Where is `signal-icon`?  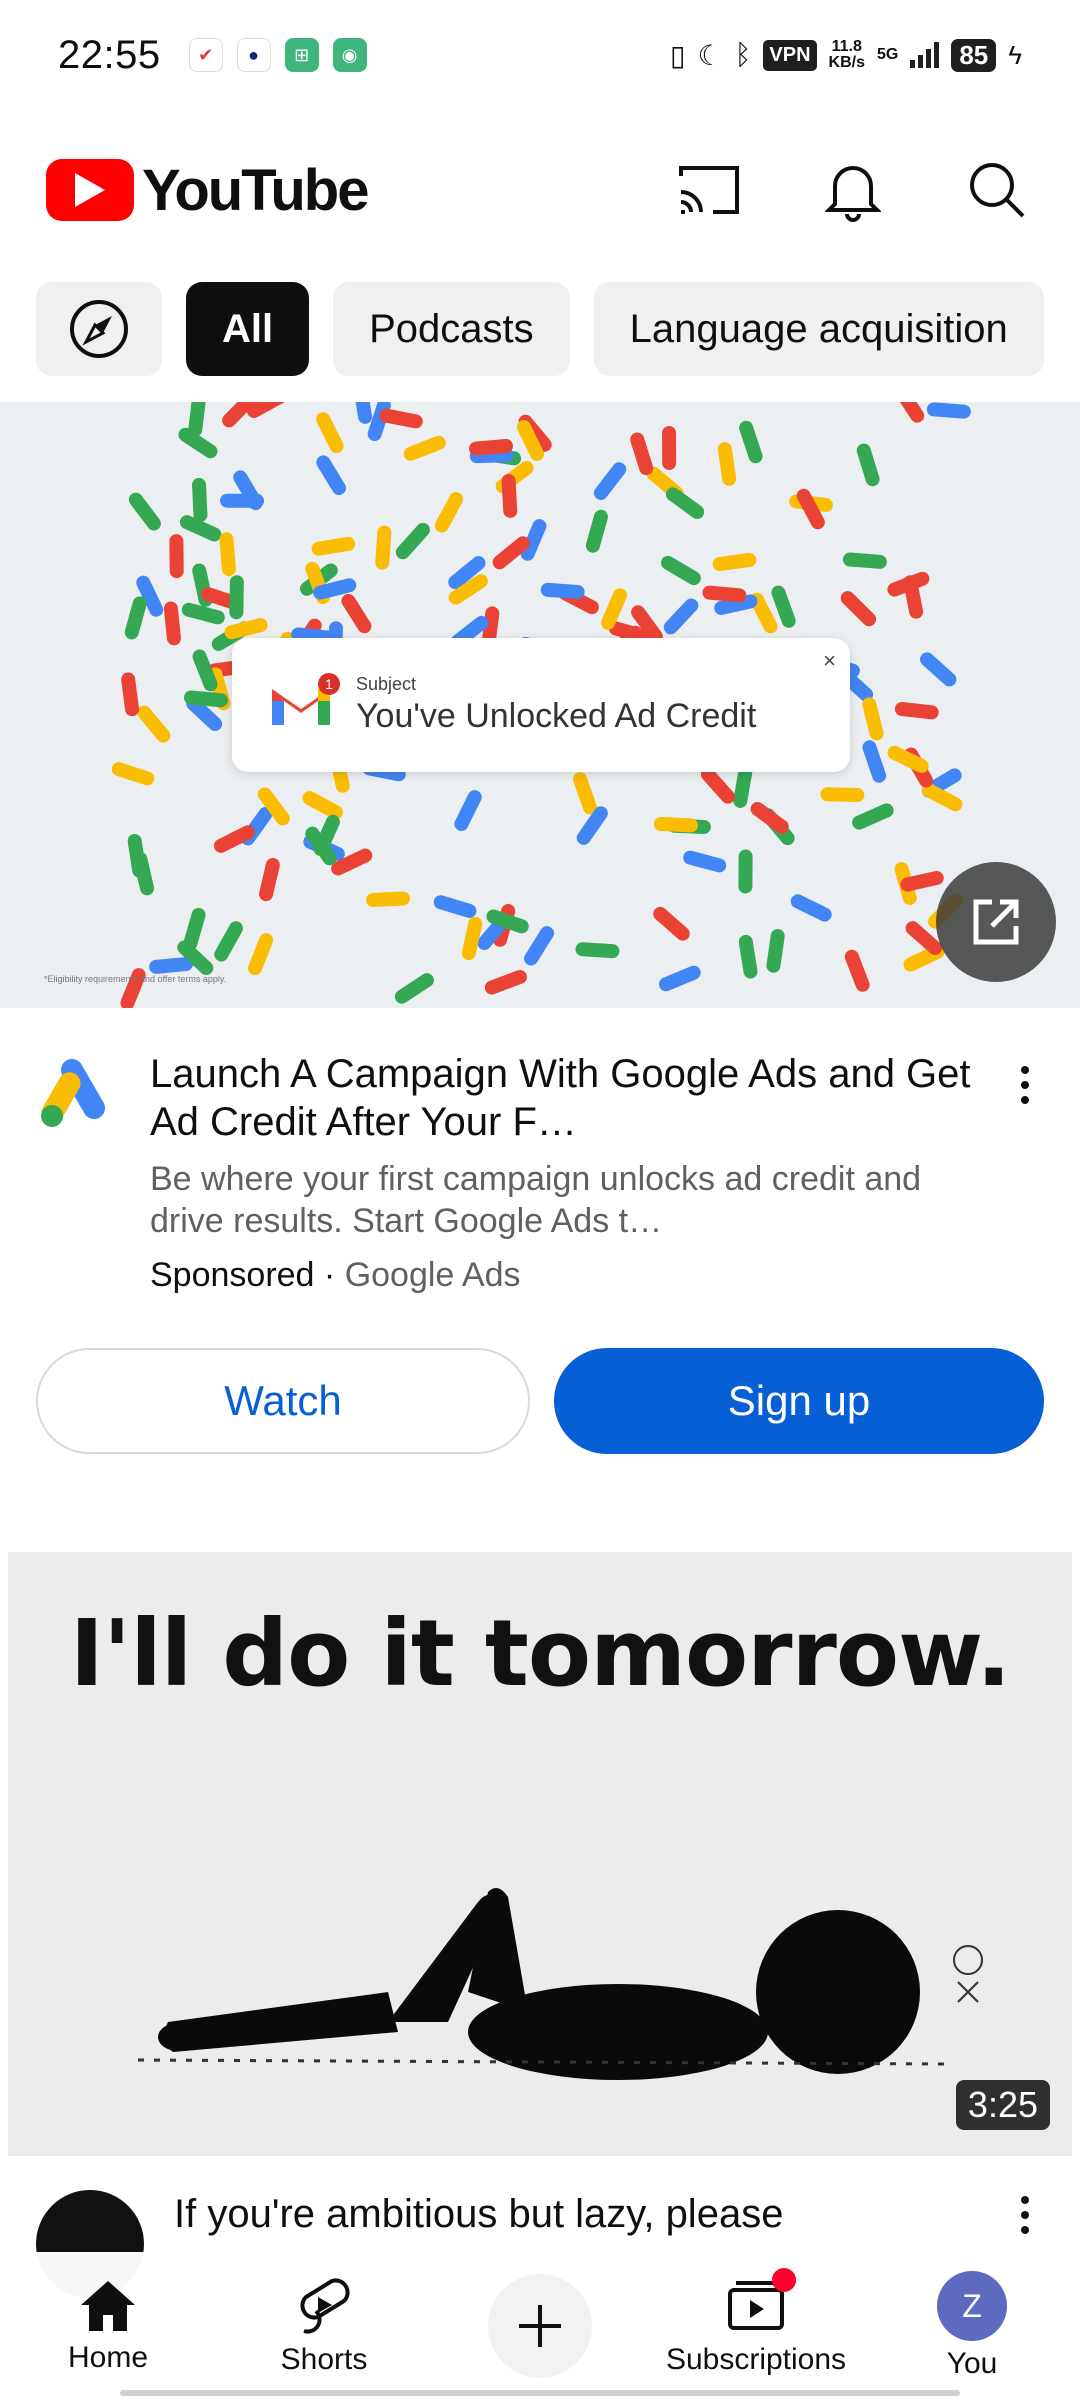
signal-icon is located at coordinates (925, 55).